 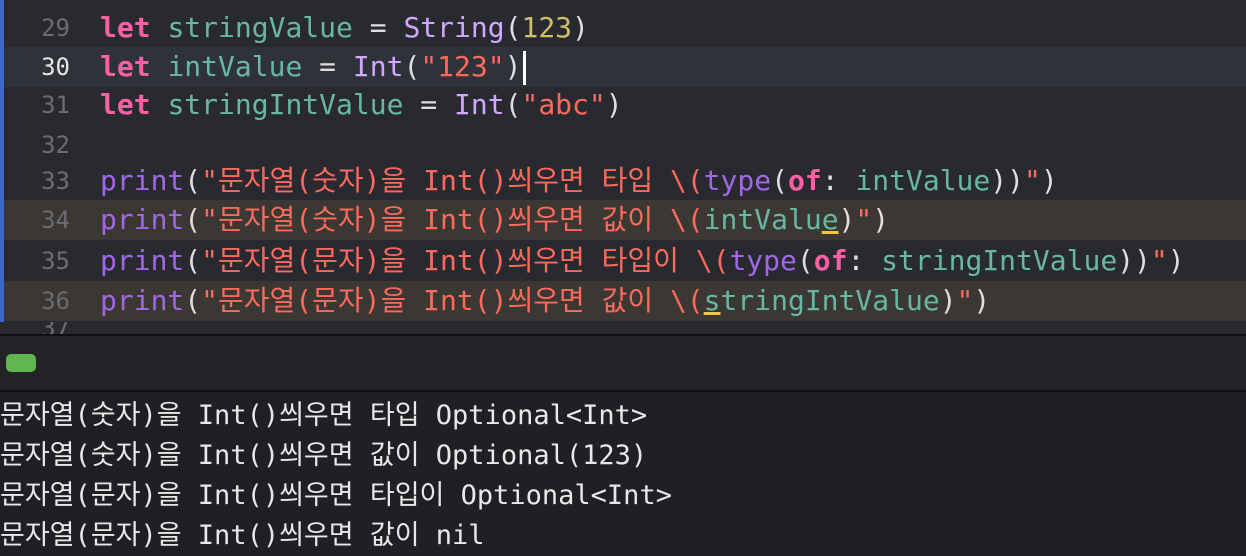 I want to click on code-line: 29 let stringValue = String(123), so click(x=625, y=28).